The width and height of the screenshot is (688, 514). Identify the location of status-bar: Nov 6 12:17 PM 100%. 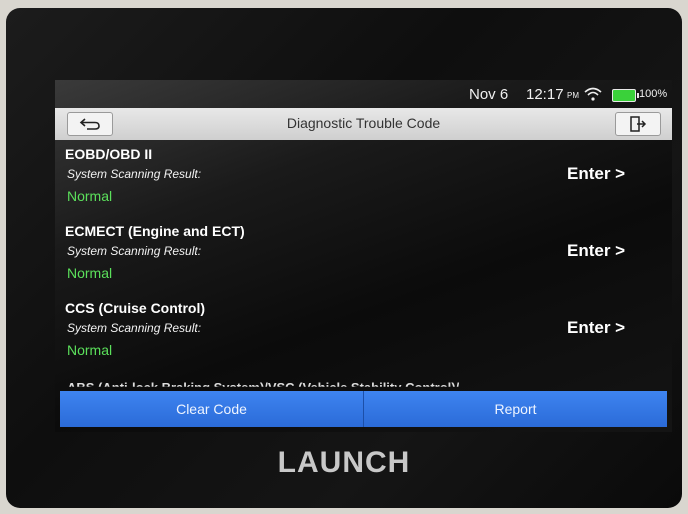
(363, 94).